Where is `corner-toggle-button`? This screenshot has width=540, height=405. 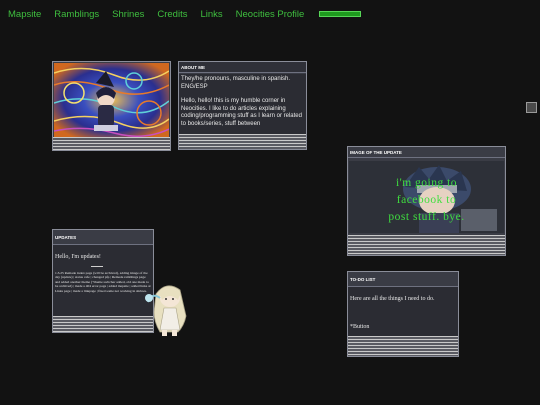
corner-toggle-button is located at coordinates (531, 107).